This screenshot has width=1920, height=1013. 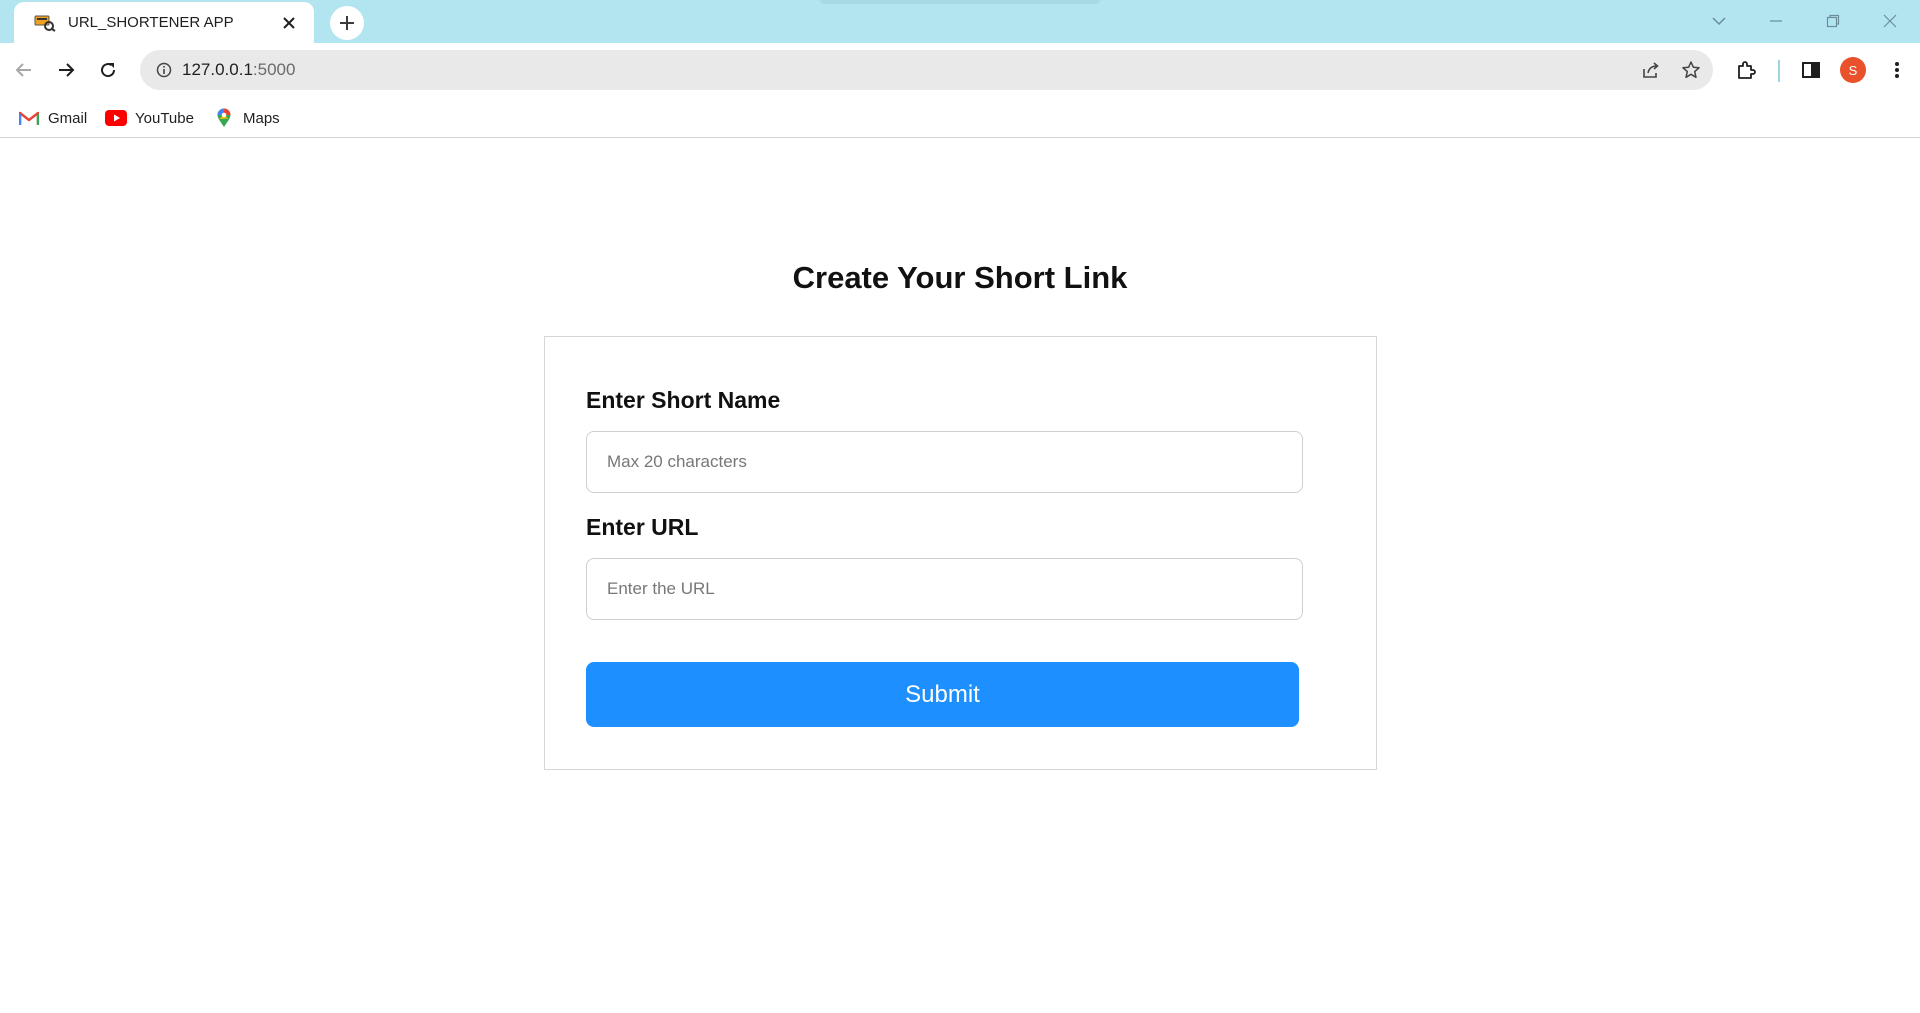 I want to click on puzzle-icon, so click(x=1747, y=70).